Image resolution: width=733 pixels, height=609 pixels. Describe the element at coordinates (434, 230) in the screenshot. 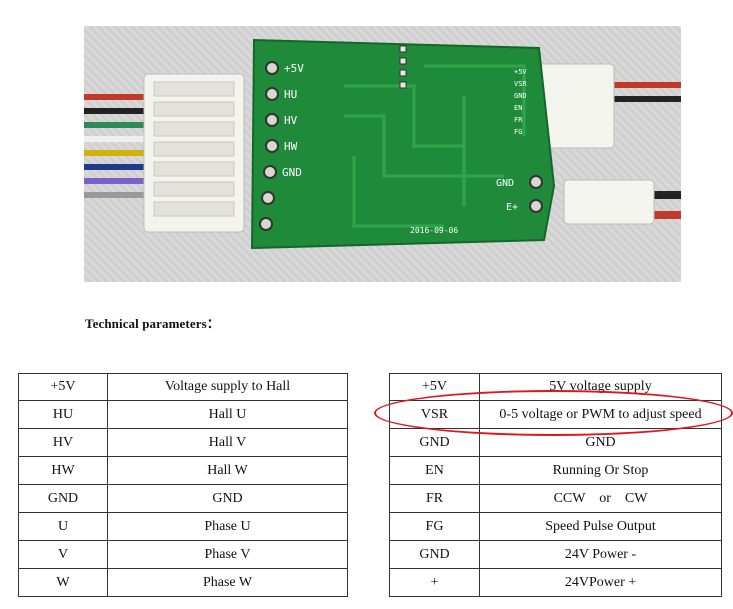

I see `silkscreen-date: 2016-09-06` at that location.